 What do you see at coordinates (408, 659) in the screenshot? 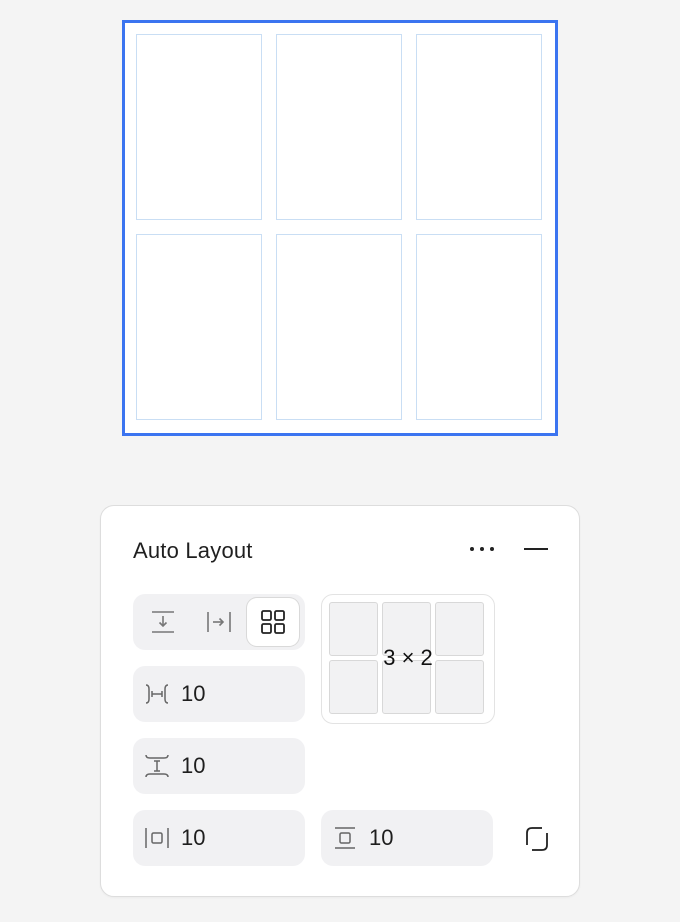
I see `grid-size-picker: 3 × 2` at bounding box center [408, 659].